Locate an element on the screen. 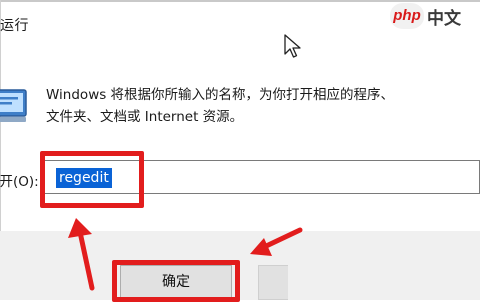  cancel-button-partial is located at coordinates (273, 282).